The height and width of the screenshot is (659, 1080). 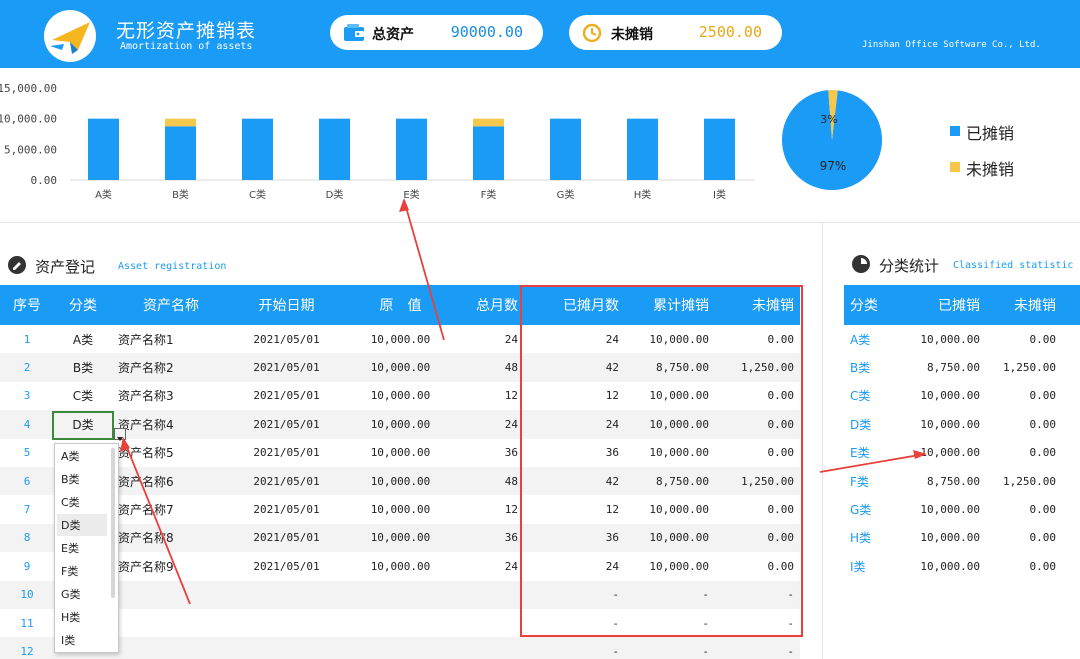 What do you see at coordinates (1033, 367) in the screenshot?
I see `stat-cell: 1,250.00` at bounding box center [1033, 367].